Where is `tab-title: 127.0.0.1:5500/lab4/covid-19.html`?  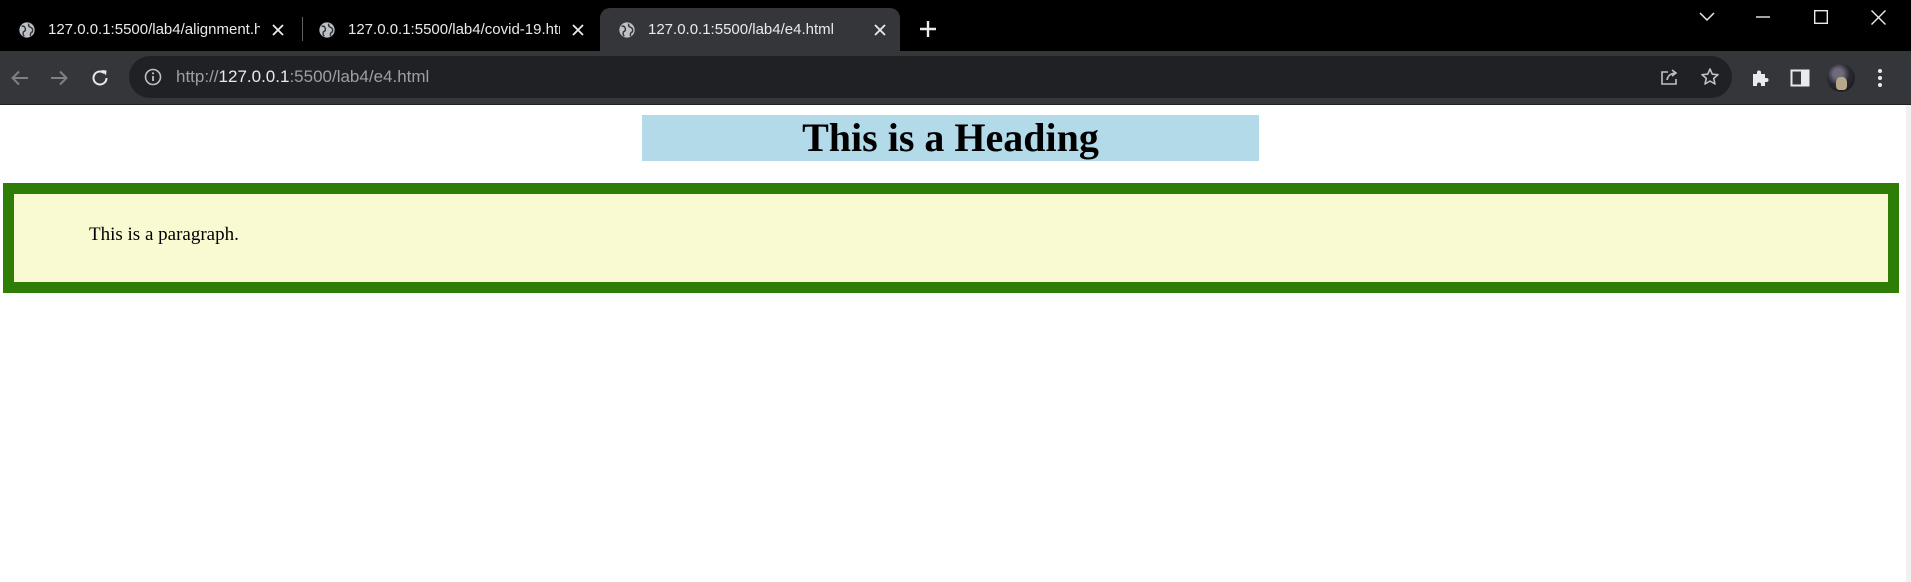
tab-title: 127.0.0.1:5500/lab4/covid-19.html is located at coordinates (454, 29).